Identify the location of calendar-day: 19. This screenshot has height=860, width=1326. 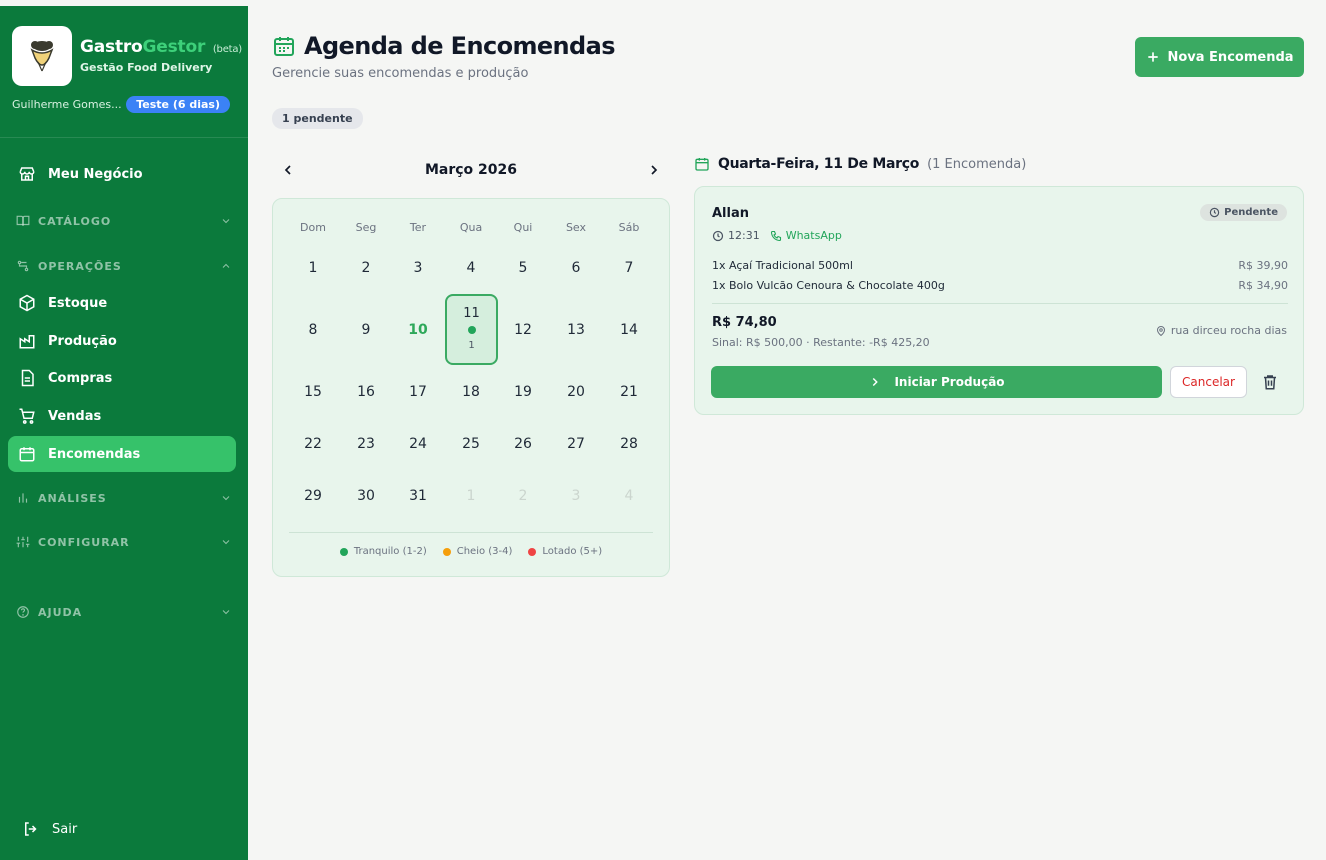
(523, 392).